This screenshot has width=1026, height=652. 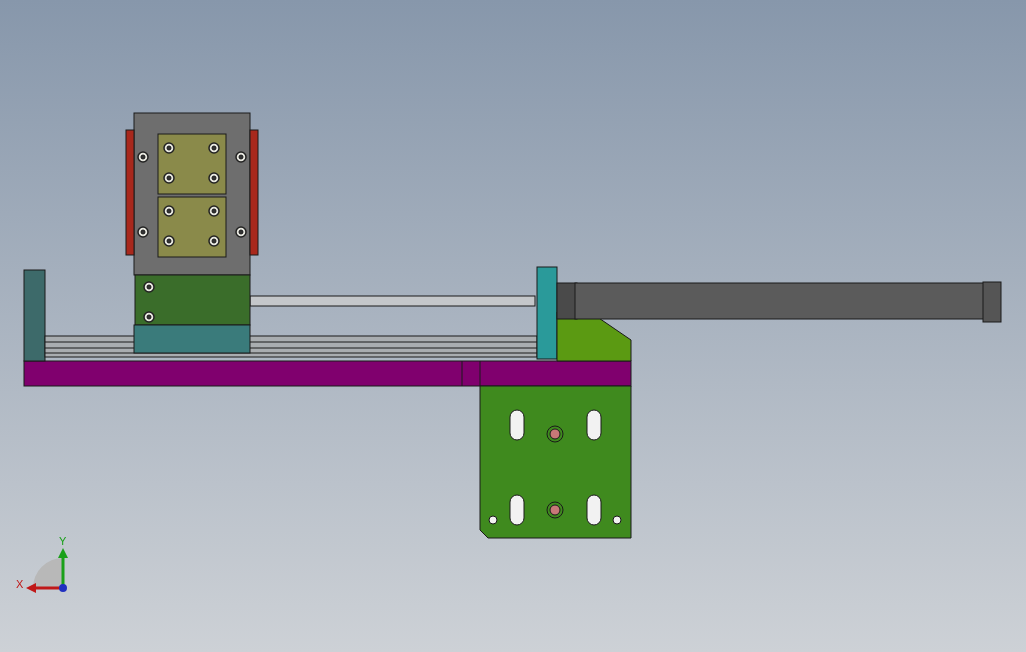 What do you see at coordinates (20, 584) in the screenshot?
I see `x-axis-label: X` at bounding box center [20, 584].